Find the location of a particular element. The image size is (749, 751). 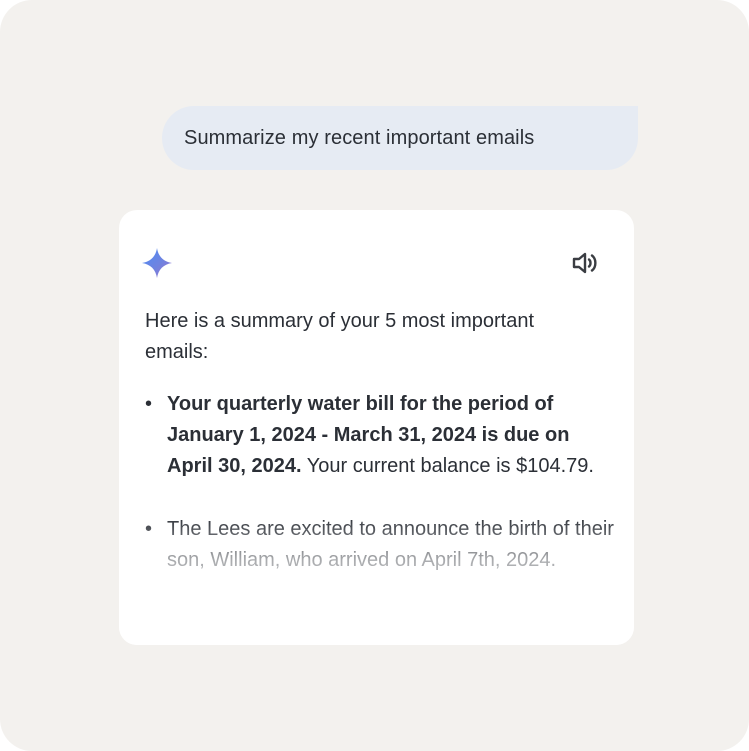

user-message-bubble: Summarize my recent important emails is located at coordinates (400, 138).